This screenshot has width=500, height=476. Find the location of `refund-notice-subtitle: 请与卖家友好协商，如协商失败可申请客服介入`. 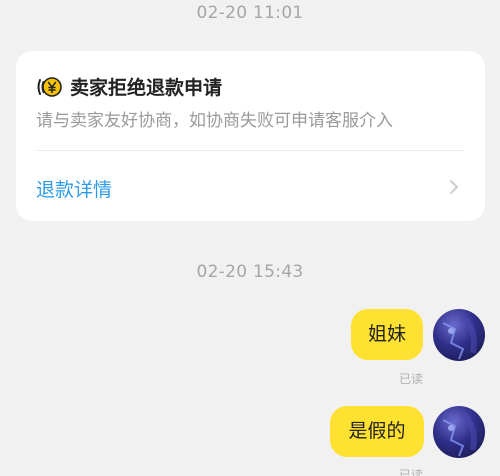

refund-notice-subtitle: 请与卖家友好协商，如协商失败可申请客服介入 is located at coordinates (214, 121).